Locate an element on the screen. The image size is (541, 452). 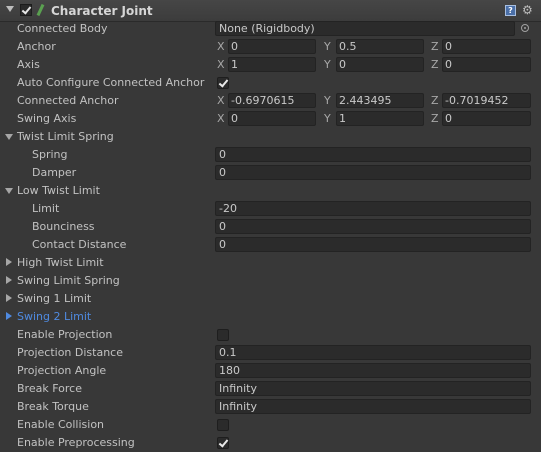
connected-anchor-x-label: X is located at coordinates (221, 100).